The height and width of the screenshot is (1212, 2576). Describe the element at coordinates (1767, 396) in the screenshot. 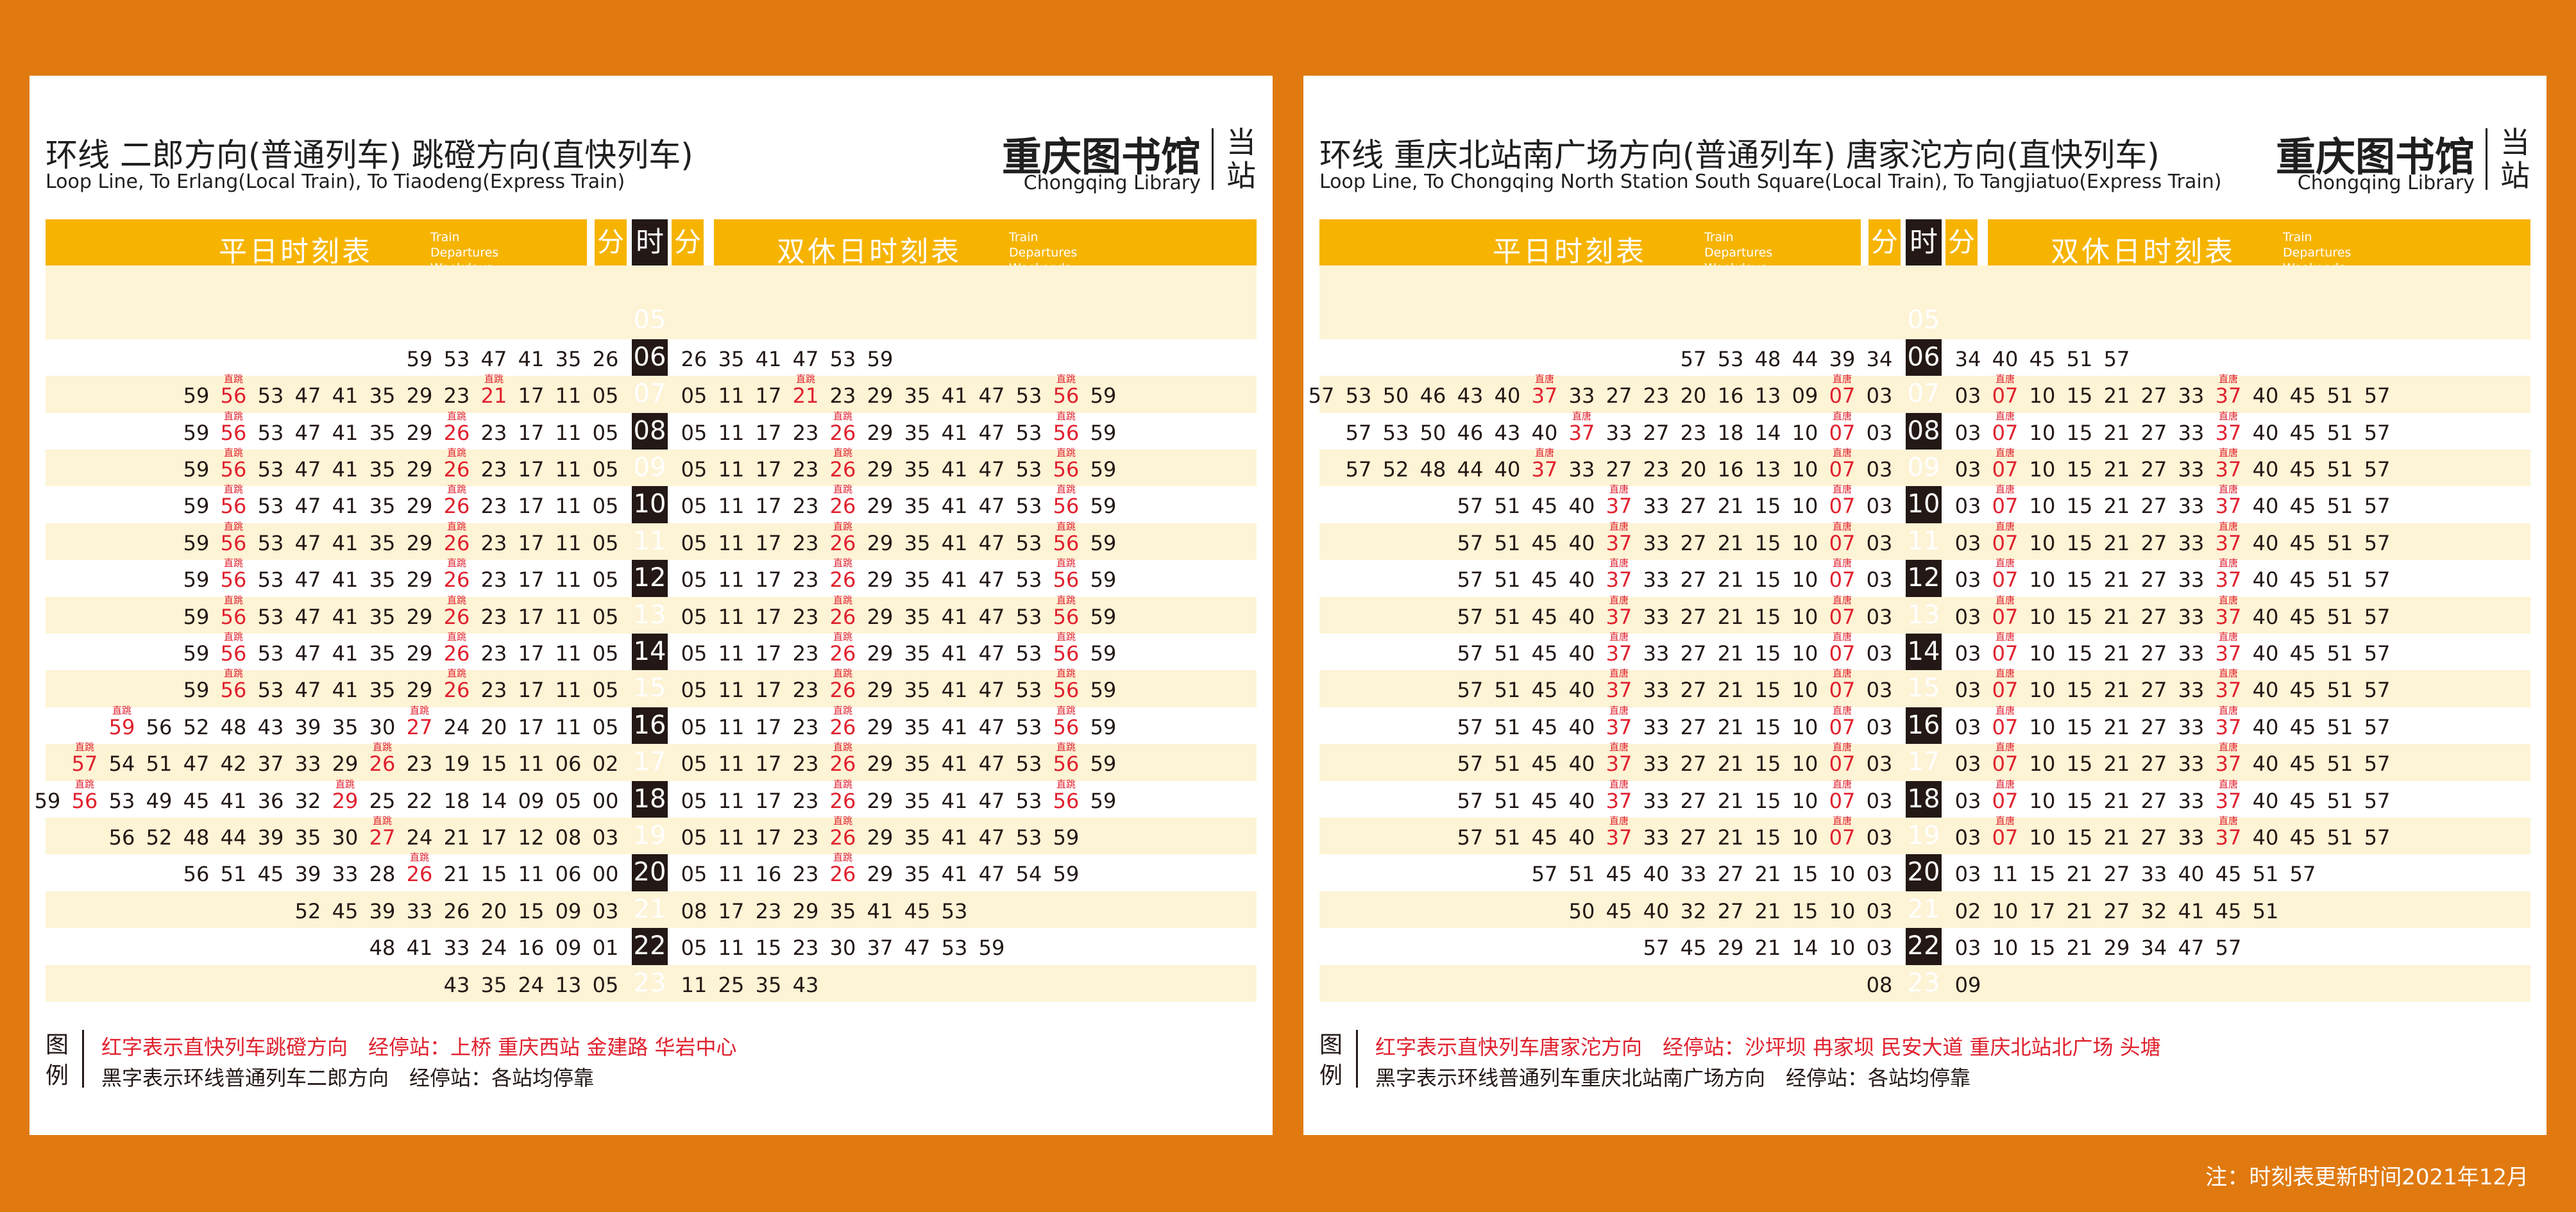

I see `departure-minute: 13` at that location.